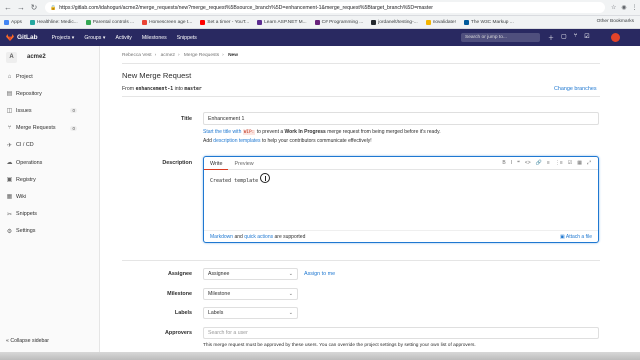  Describe the element at coordinates (576, 37) in the screenshot. I see `merge-request-nav-icon: ⑂` at that location.